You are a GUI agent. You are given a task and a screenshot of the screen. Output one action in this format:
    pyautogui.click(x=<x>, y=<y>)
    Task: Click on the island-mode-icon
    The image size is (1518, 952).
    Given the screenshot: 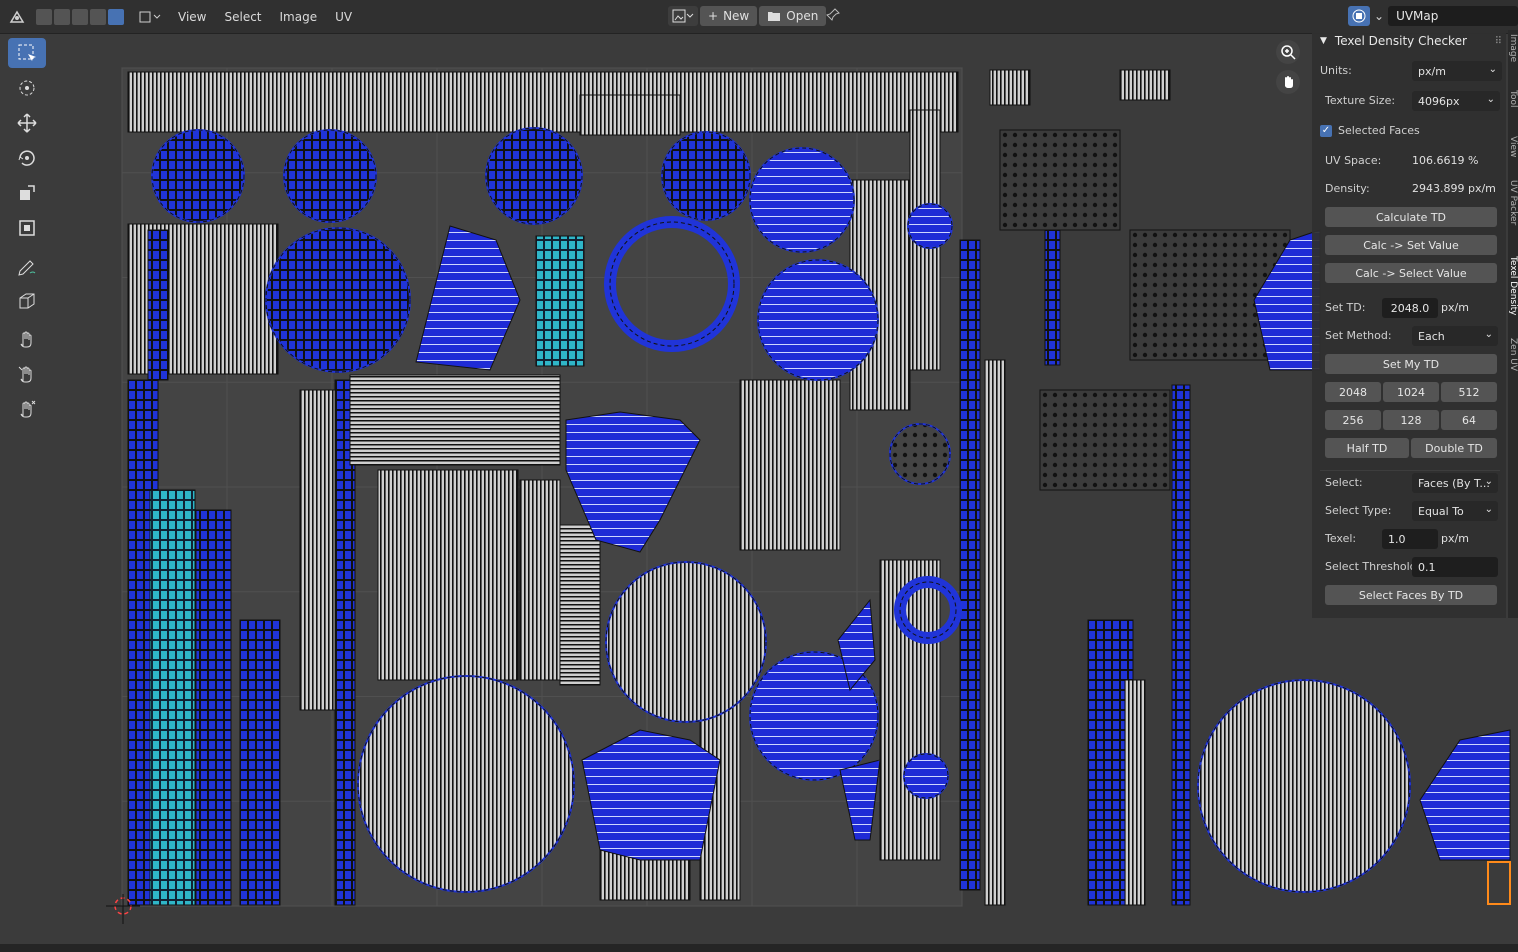 What is the action you would take?
    pyautogui.click(x=116, y=16)
    